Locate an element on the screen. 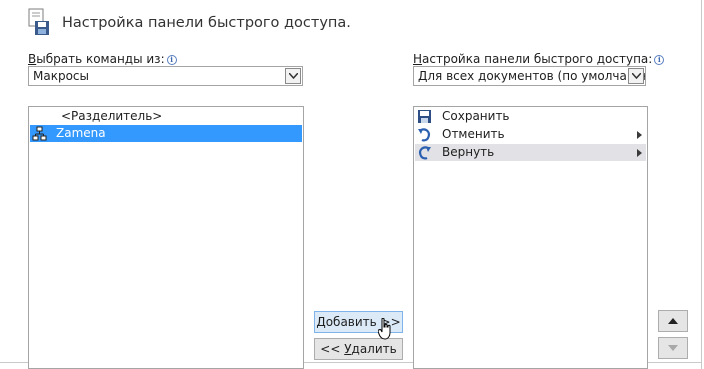 The width and height of the screenshot is (704, 369). customize-toolbar-value: Для всех документов (по умолчанию) is located at coordinates (532, 76).